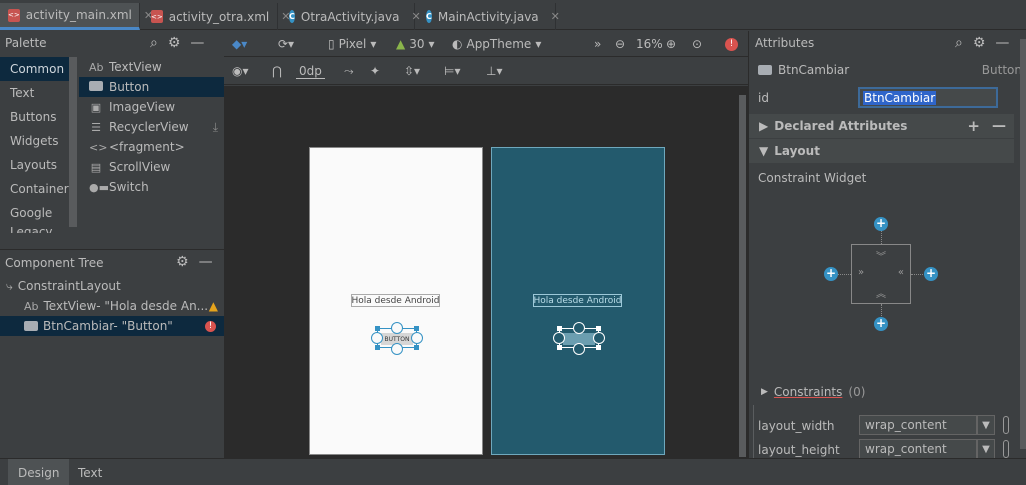 Image resolution: width=1026 pixels, height=485 pixels. What do you see at coordinates (151, 147) in the screenshot?
I see `palette-item-fragment: <> <fragment>` at bounding box center [151, 147].